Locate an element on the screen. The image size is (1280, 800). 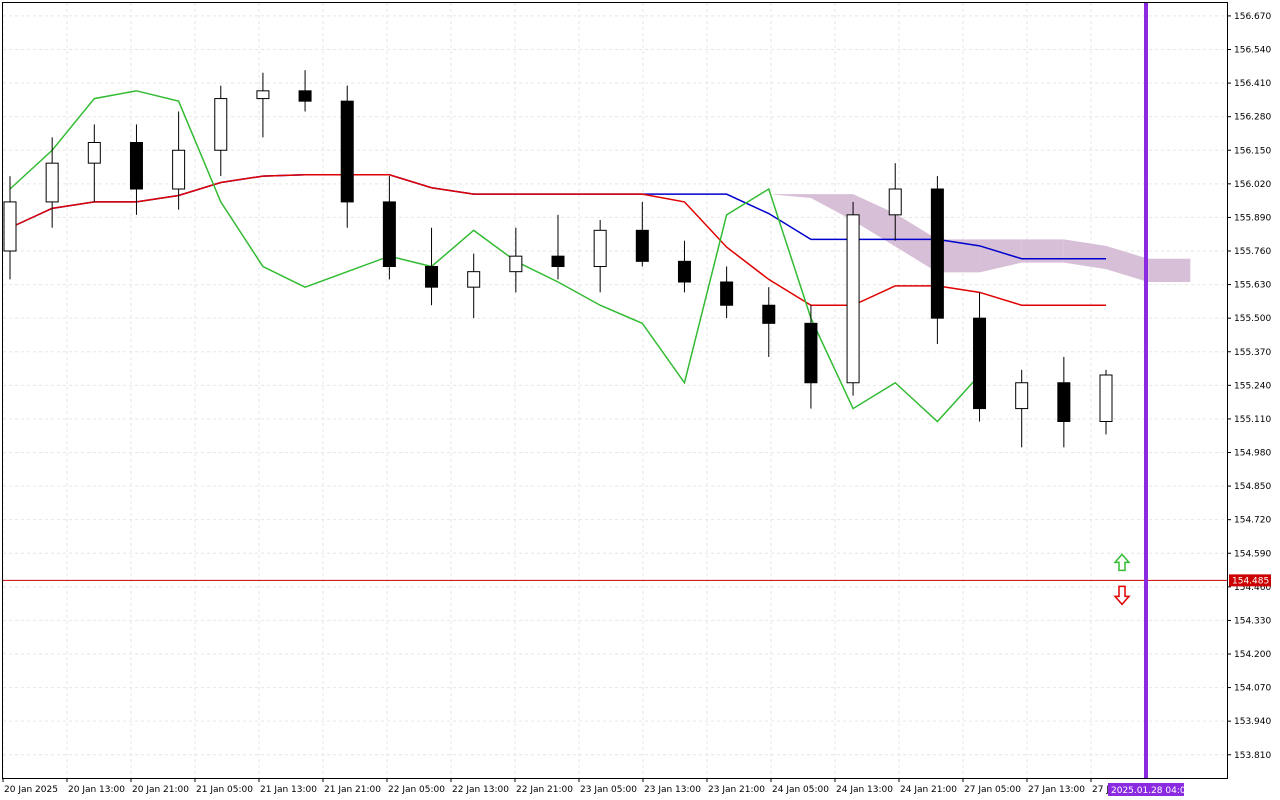
y-tick-label: 156.670 is located at coordinates (1252, 17).